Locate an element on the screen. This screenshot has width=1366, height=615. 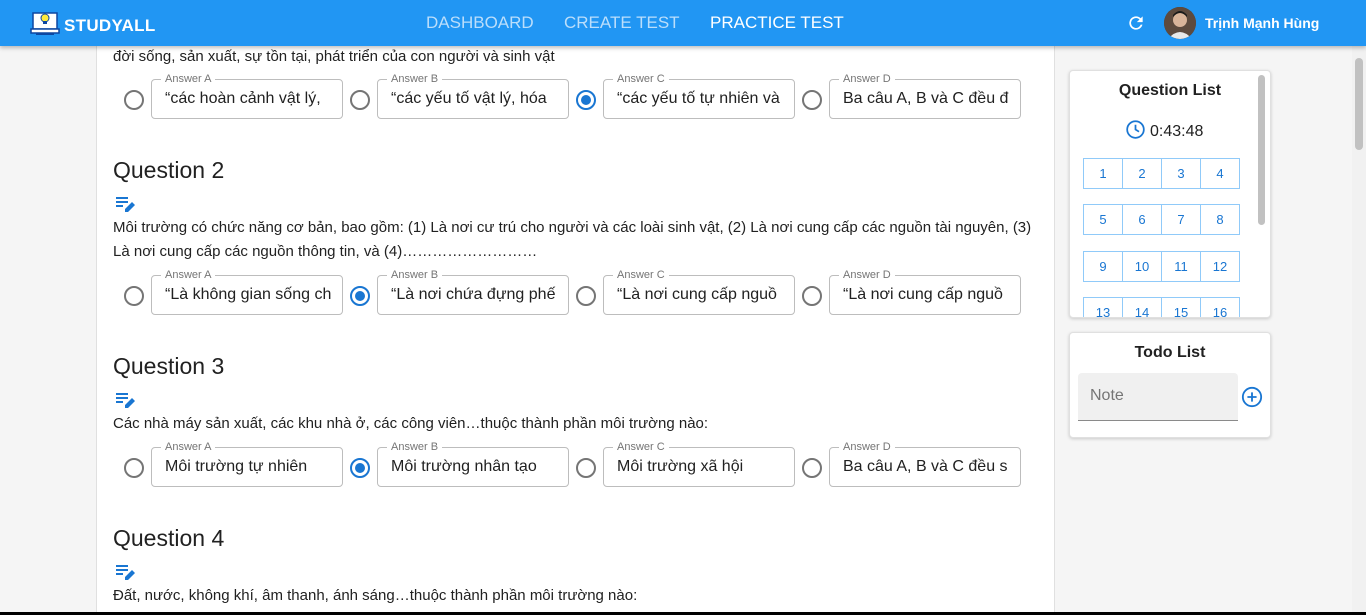
question-number-11: 11 is located at coordinates (1181, 266).